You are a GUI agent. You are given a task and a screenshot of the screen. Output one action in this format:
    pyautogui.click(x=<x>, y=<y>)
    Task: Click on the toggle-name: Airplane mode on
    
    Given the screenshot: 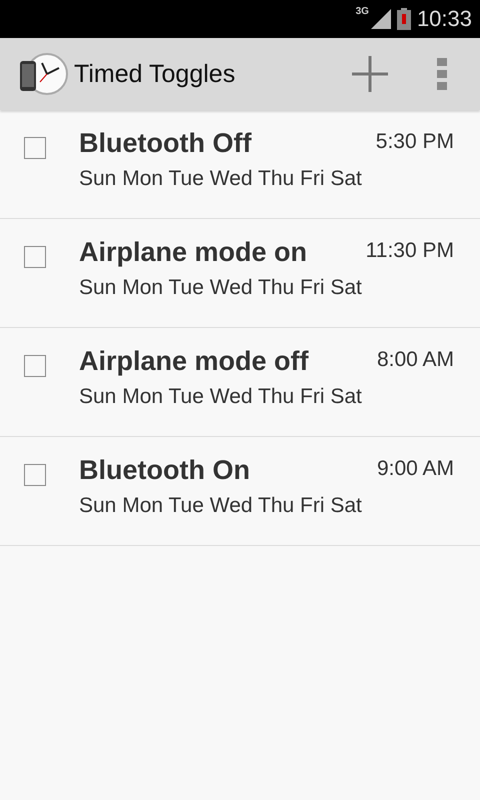 What is the action you would take?
    pyautogui.click(x=193, y=252)
    